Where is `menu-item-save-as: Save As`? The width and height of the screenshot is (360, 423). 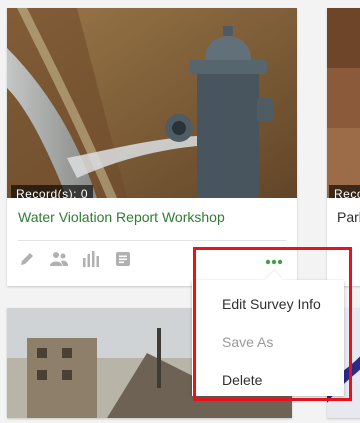 menu-item-save-as: Save As is located at coordinates (247, 342).